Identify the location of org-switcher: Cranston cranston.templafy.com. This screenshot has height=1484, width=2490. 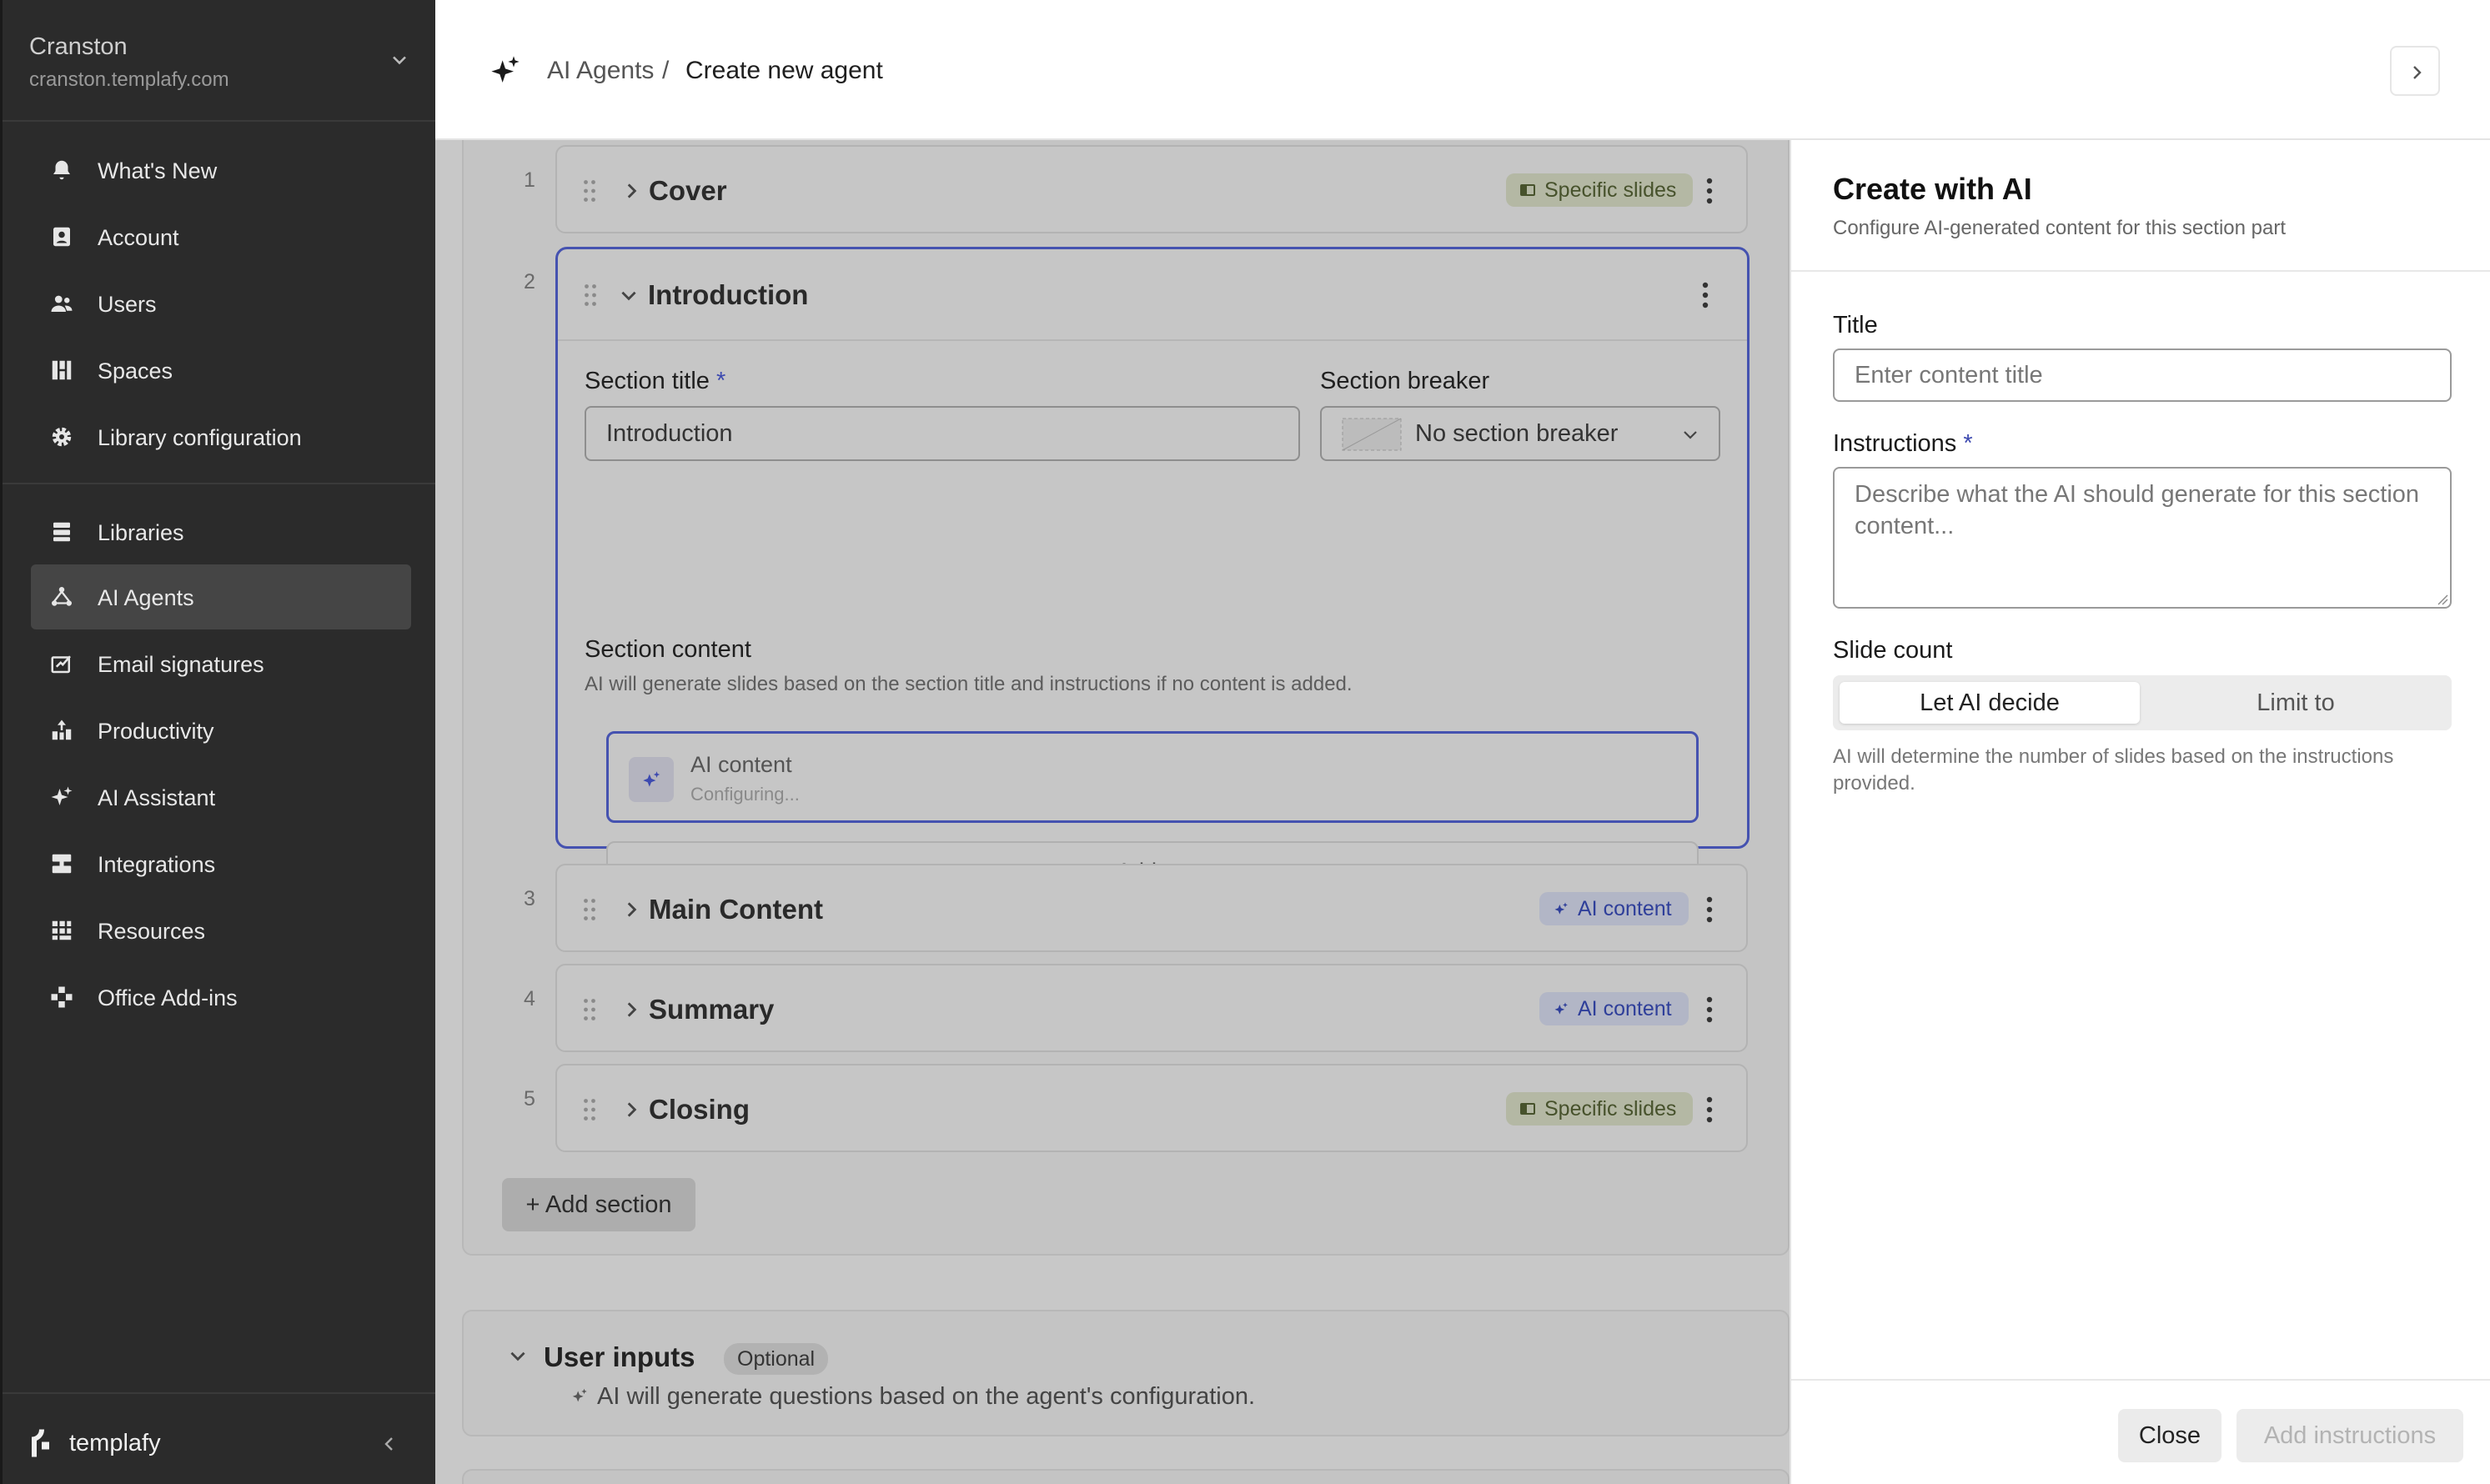
(221, 61).